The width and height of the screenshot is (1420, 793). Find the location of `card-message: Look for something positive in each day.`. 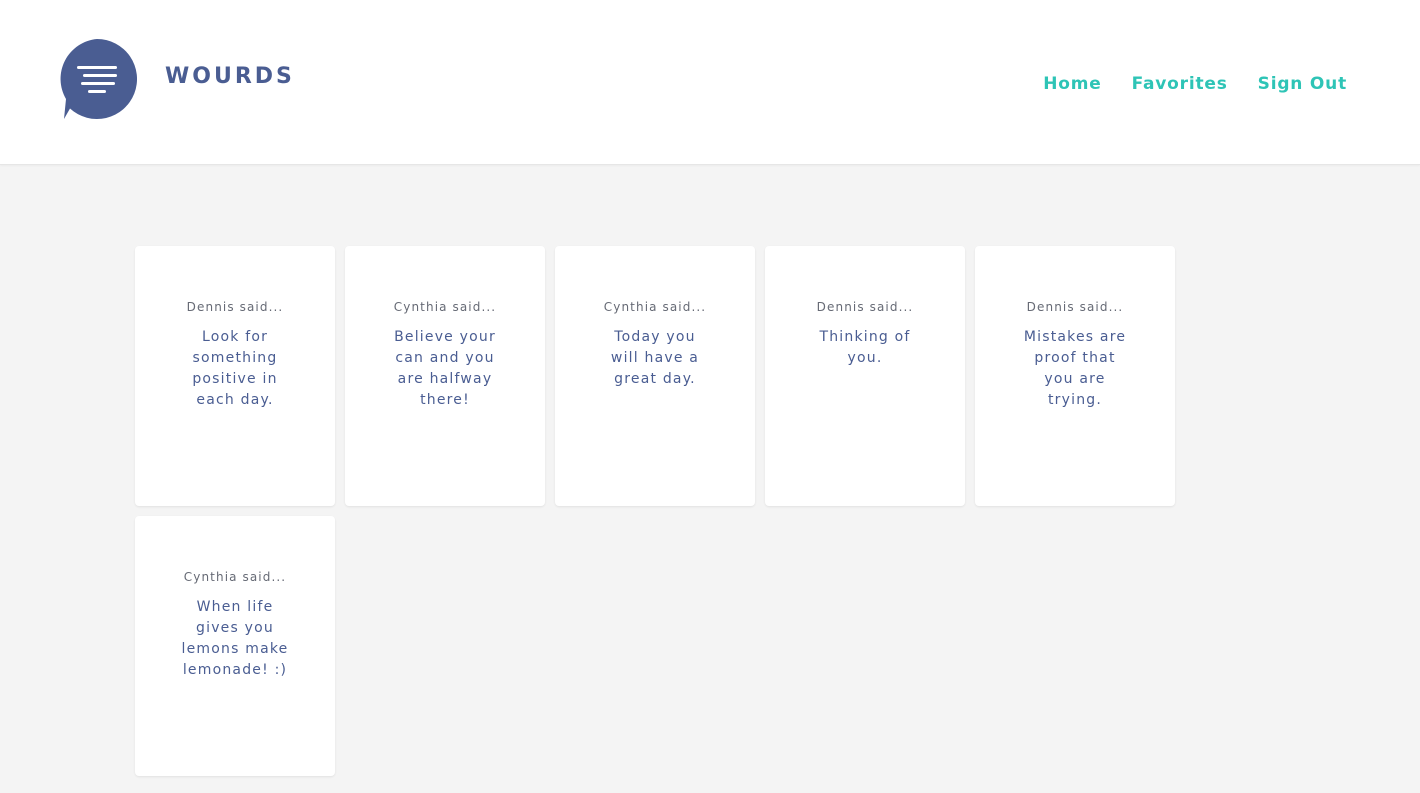

card-message: Look for something positive in each day. is located at coordinates (235, 368).